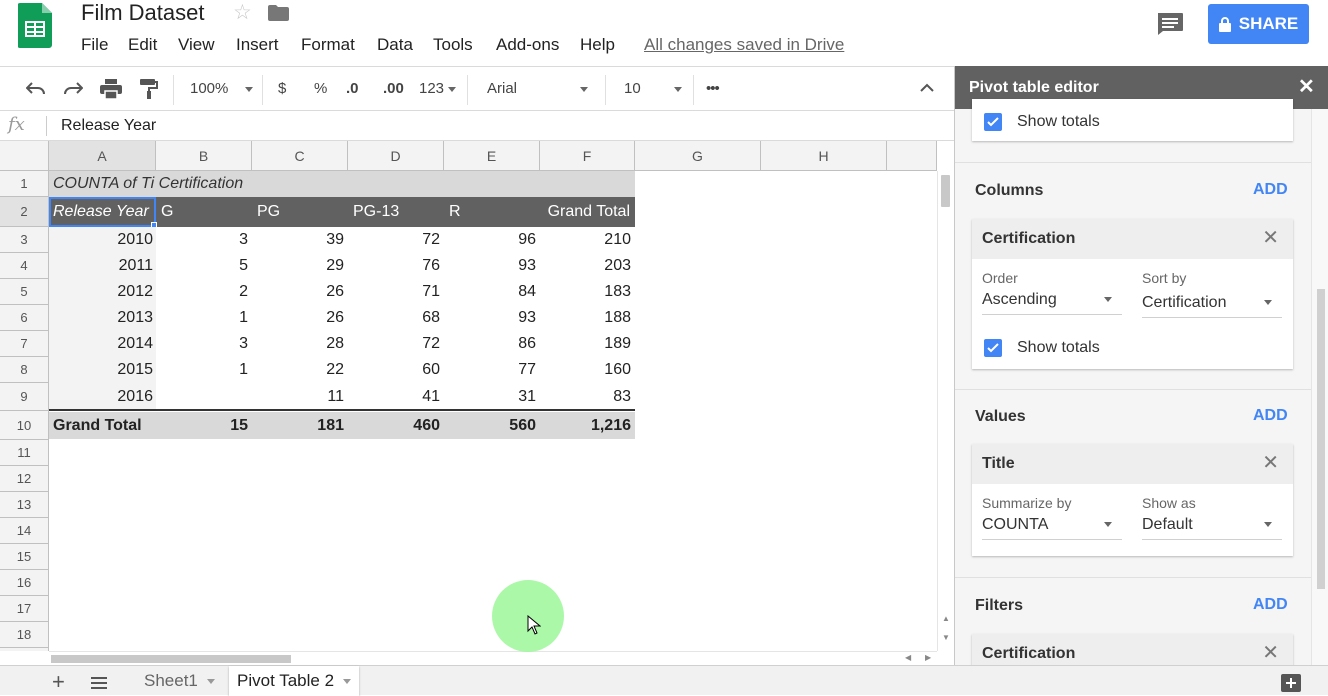 The image size is (1328, 696). Describe the element at coordinates (257, 45) in the screenshot. I see `menu-insert: Insert` at that location.